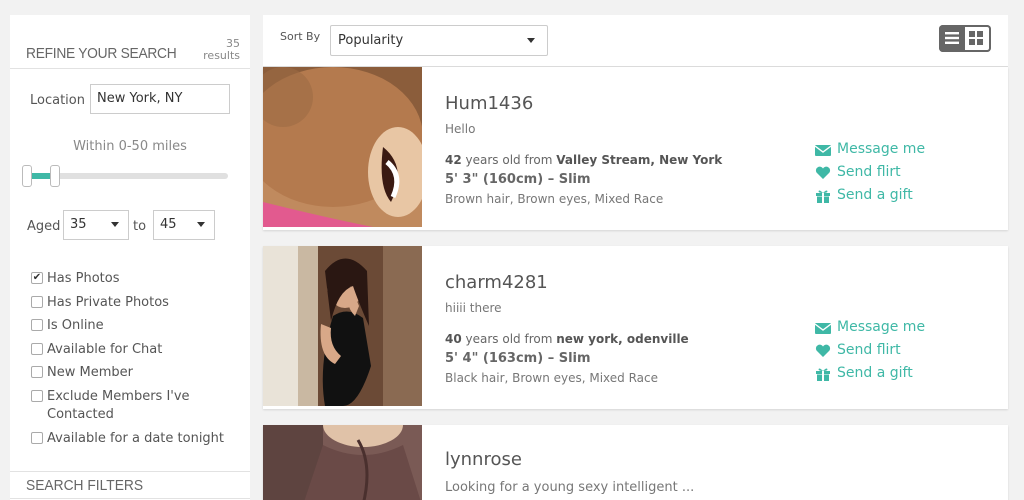  Describe the element at coordinates (622, 339) in the screenshot. I see `profile-location: new york, odenville` at that location.